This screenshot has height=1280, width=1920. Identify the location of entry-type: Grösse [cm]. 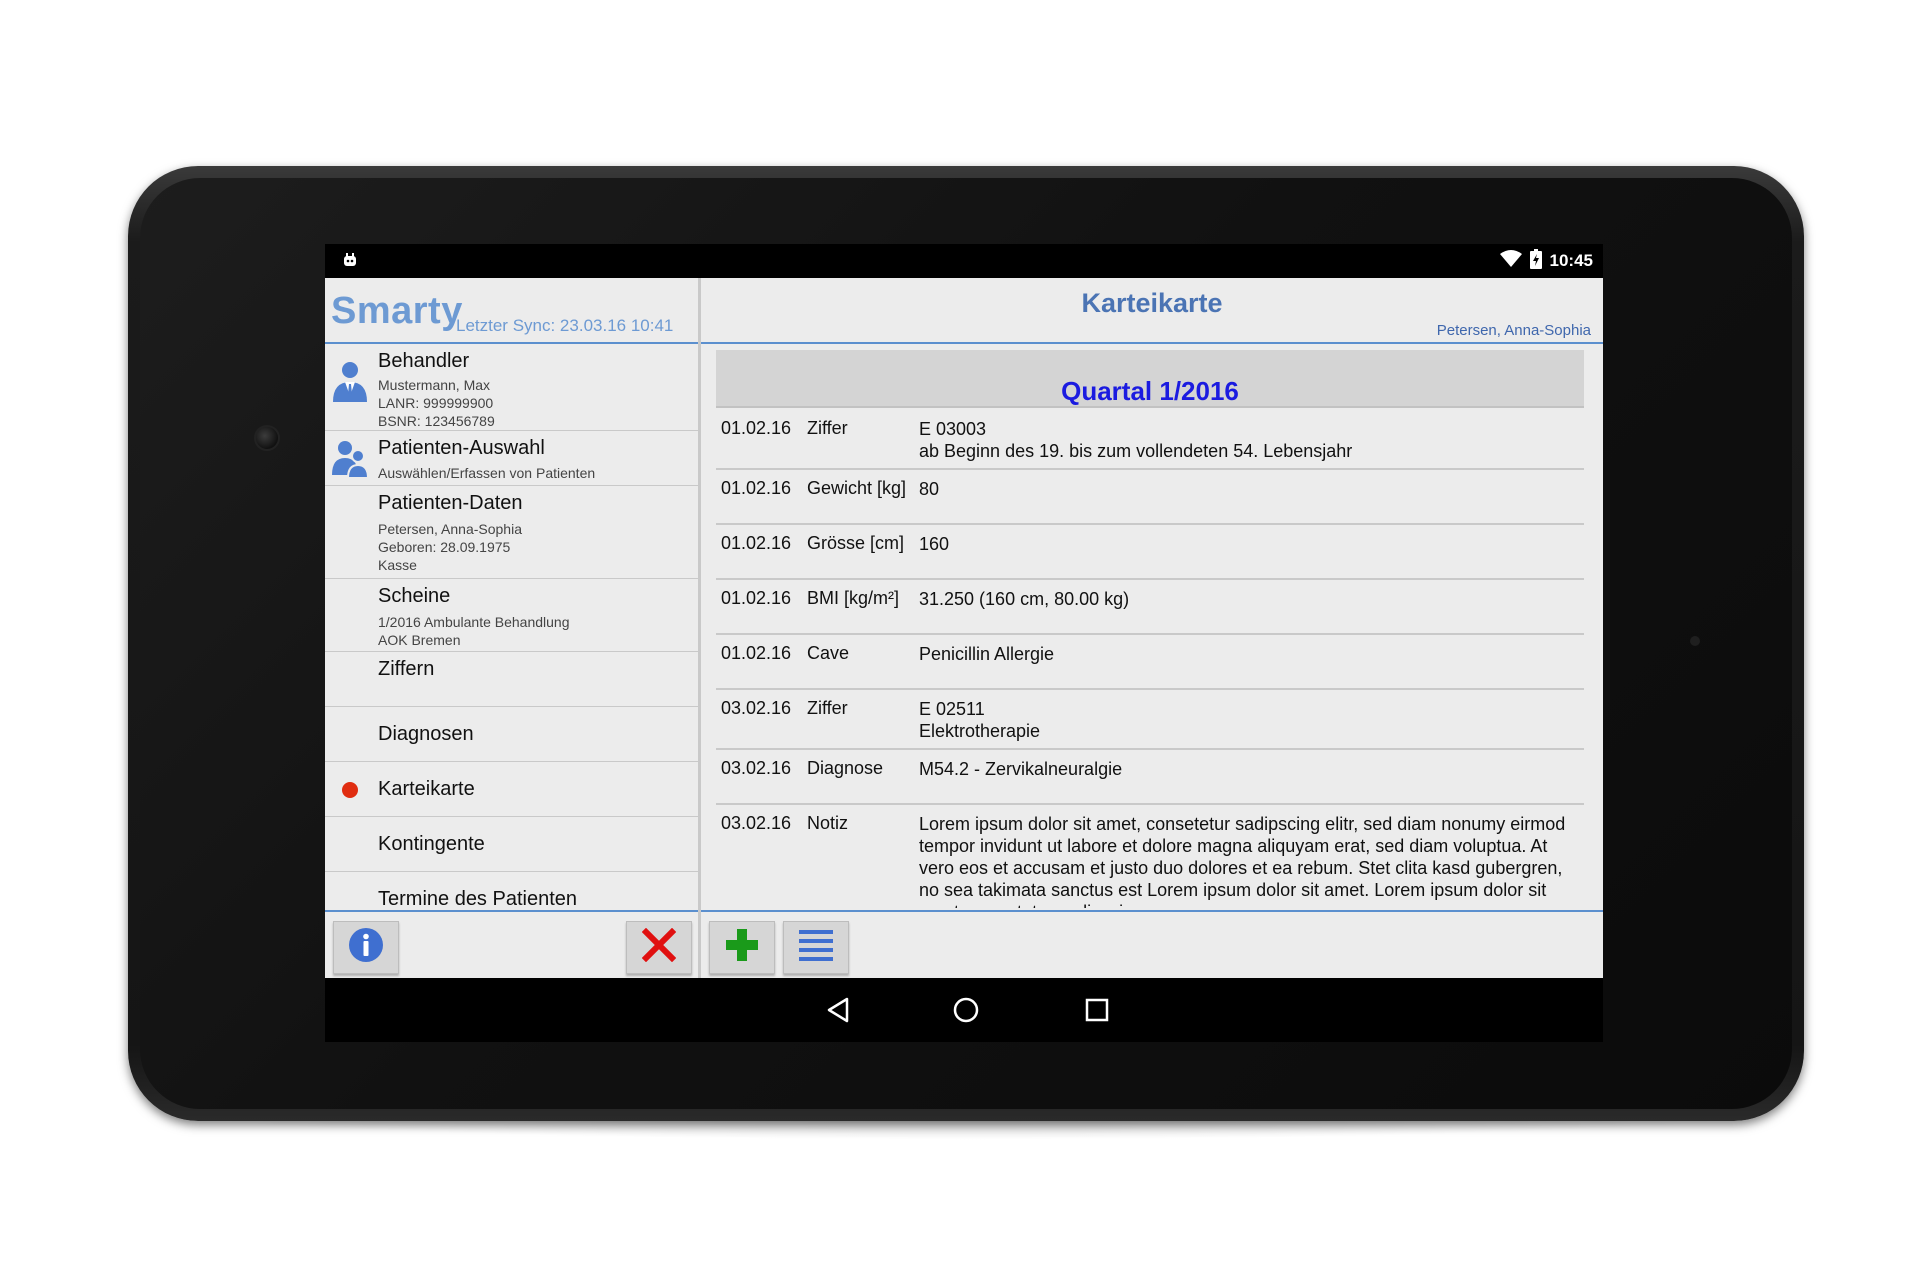
(856, 543).